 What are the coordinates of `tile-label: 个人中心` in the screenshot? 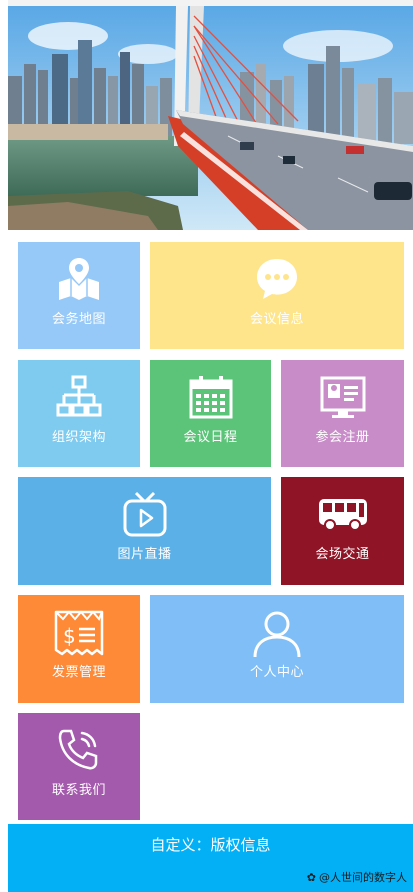 It's located at (276, 672).